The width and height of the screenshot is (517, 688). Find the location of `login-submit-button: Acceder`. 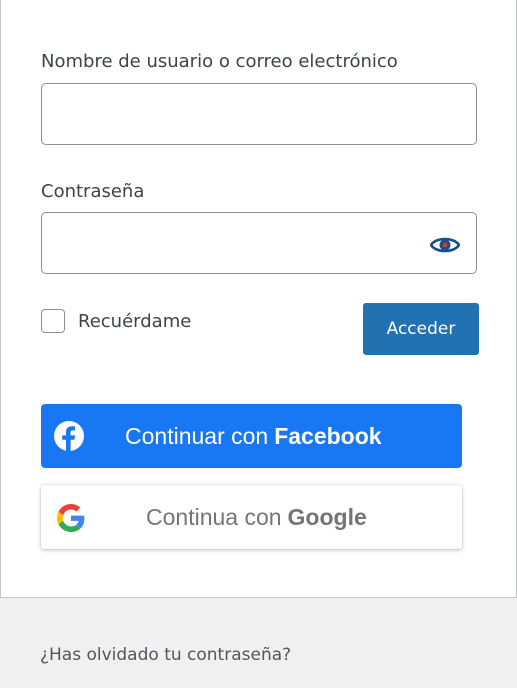

login-submit-button: Acceder is located at coordinates (421, 329).